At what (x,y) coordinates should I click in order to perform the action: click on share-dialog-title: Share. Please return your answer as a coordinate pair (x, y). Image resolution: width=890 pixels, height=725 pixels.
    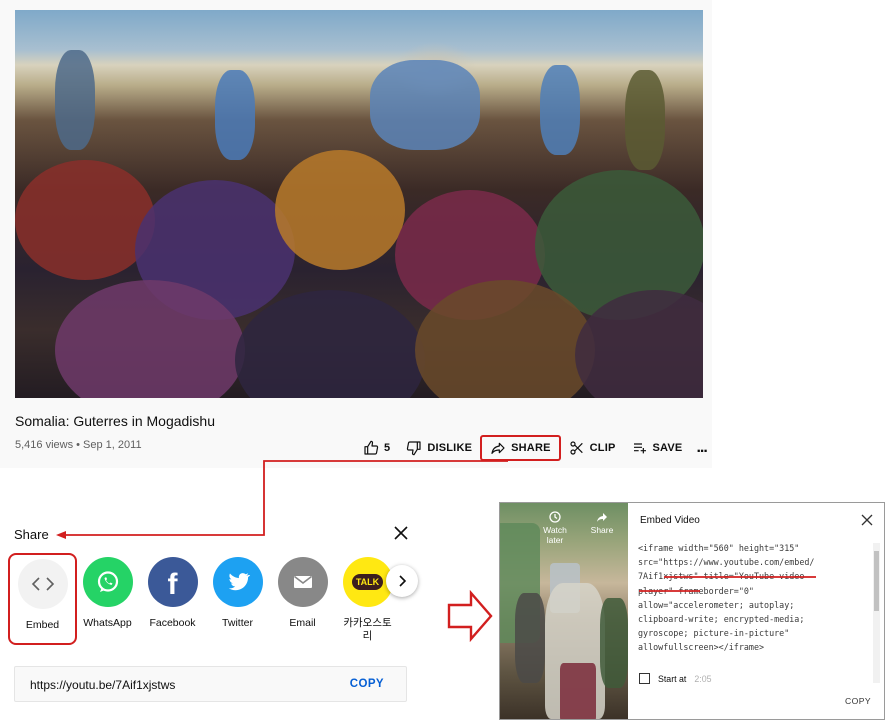
    Looking at the image, I should click on (31, 534).